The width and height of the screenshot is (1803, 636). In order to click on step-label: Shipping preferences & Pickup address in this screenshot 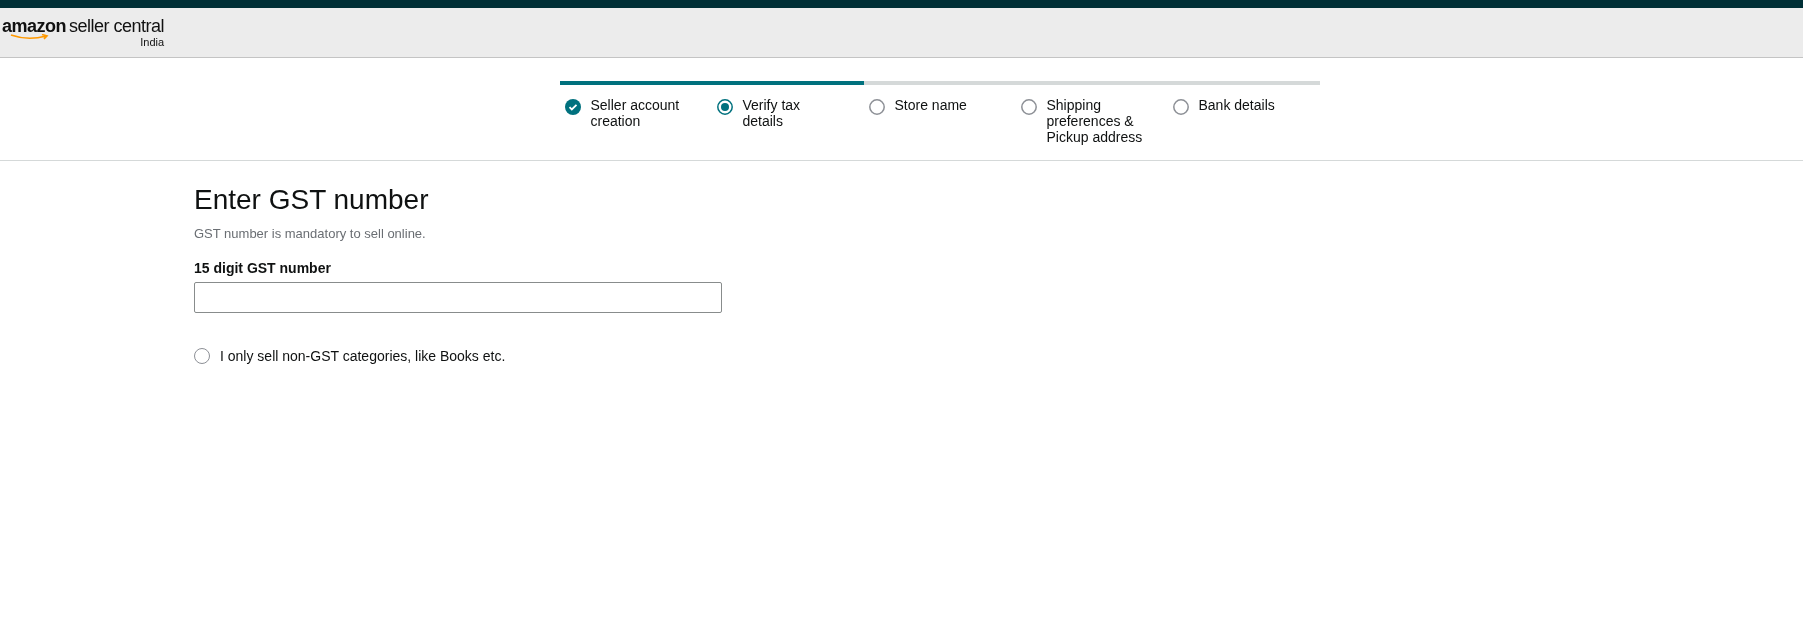, I will do `click(1095, 121)`.